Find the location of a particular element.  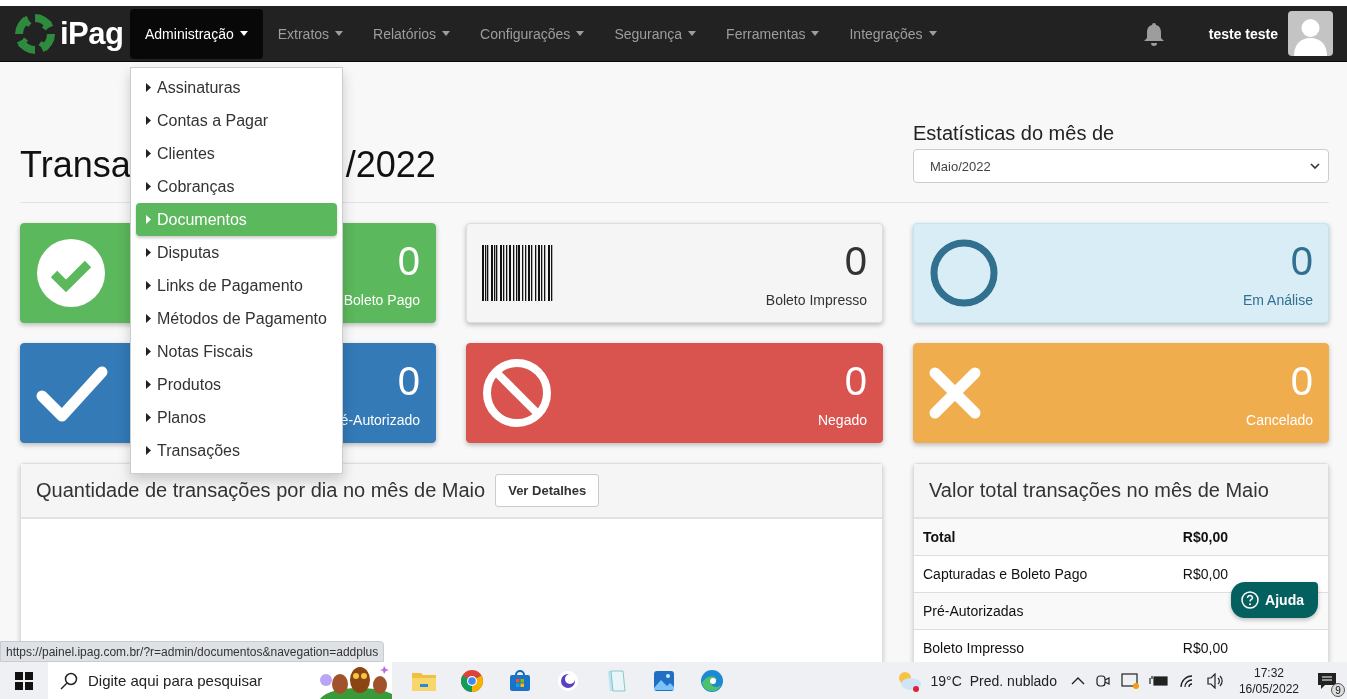

nav-menu: Segurança is located at coordinates (655, 33).